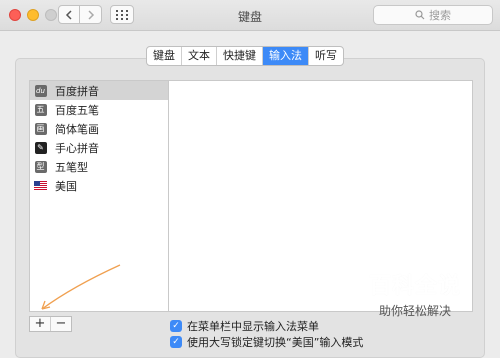 The height and width of the screenshot is (358, 500). I want to click on option-label: 在菜单栏中显示输入法菜单, so click(253, 326).